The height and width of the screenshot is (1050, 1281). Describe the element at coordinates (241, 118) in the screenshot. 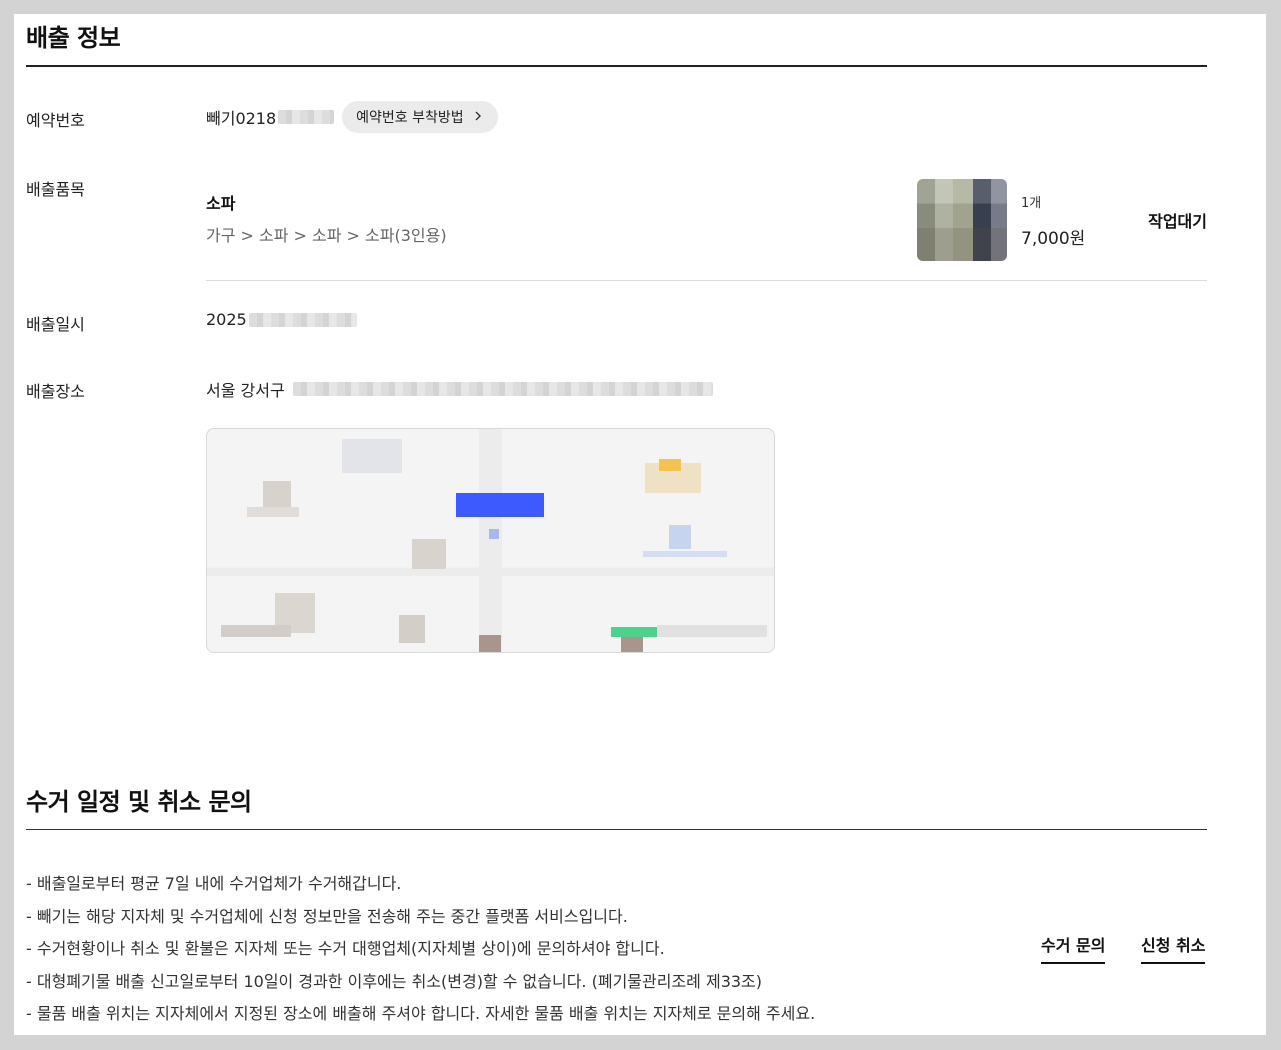

I see `reservation-number: 빼기0218` at that location.